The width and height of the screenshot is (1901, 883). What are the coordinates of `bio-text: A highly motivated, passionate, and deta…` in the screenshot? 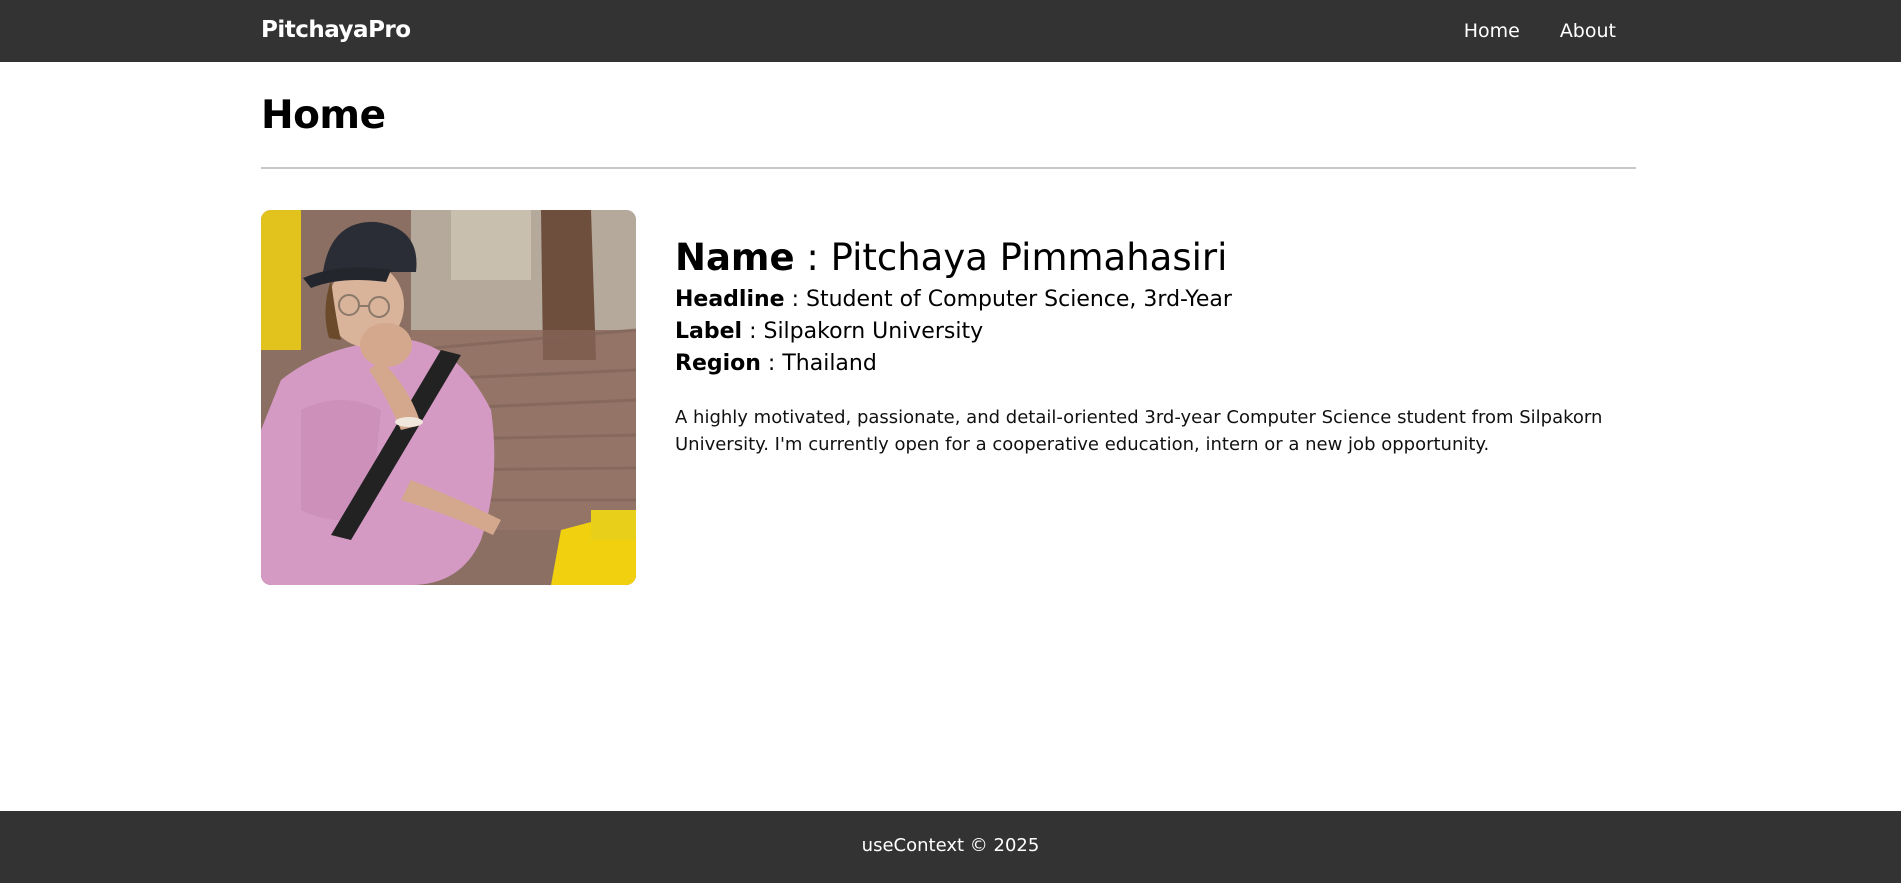 It's located at (1139, 431).